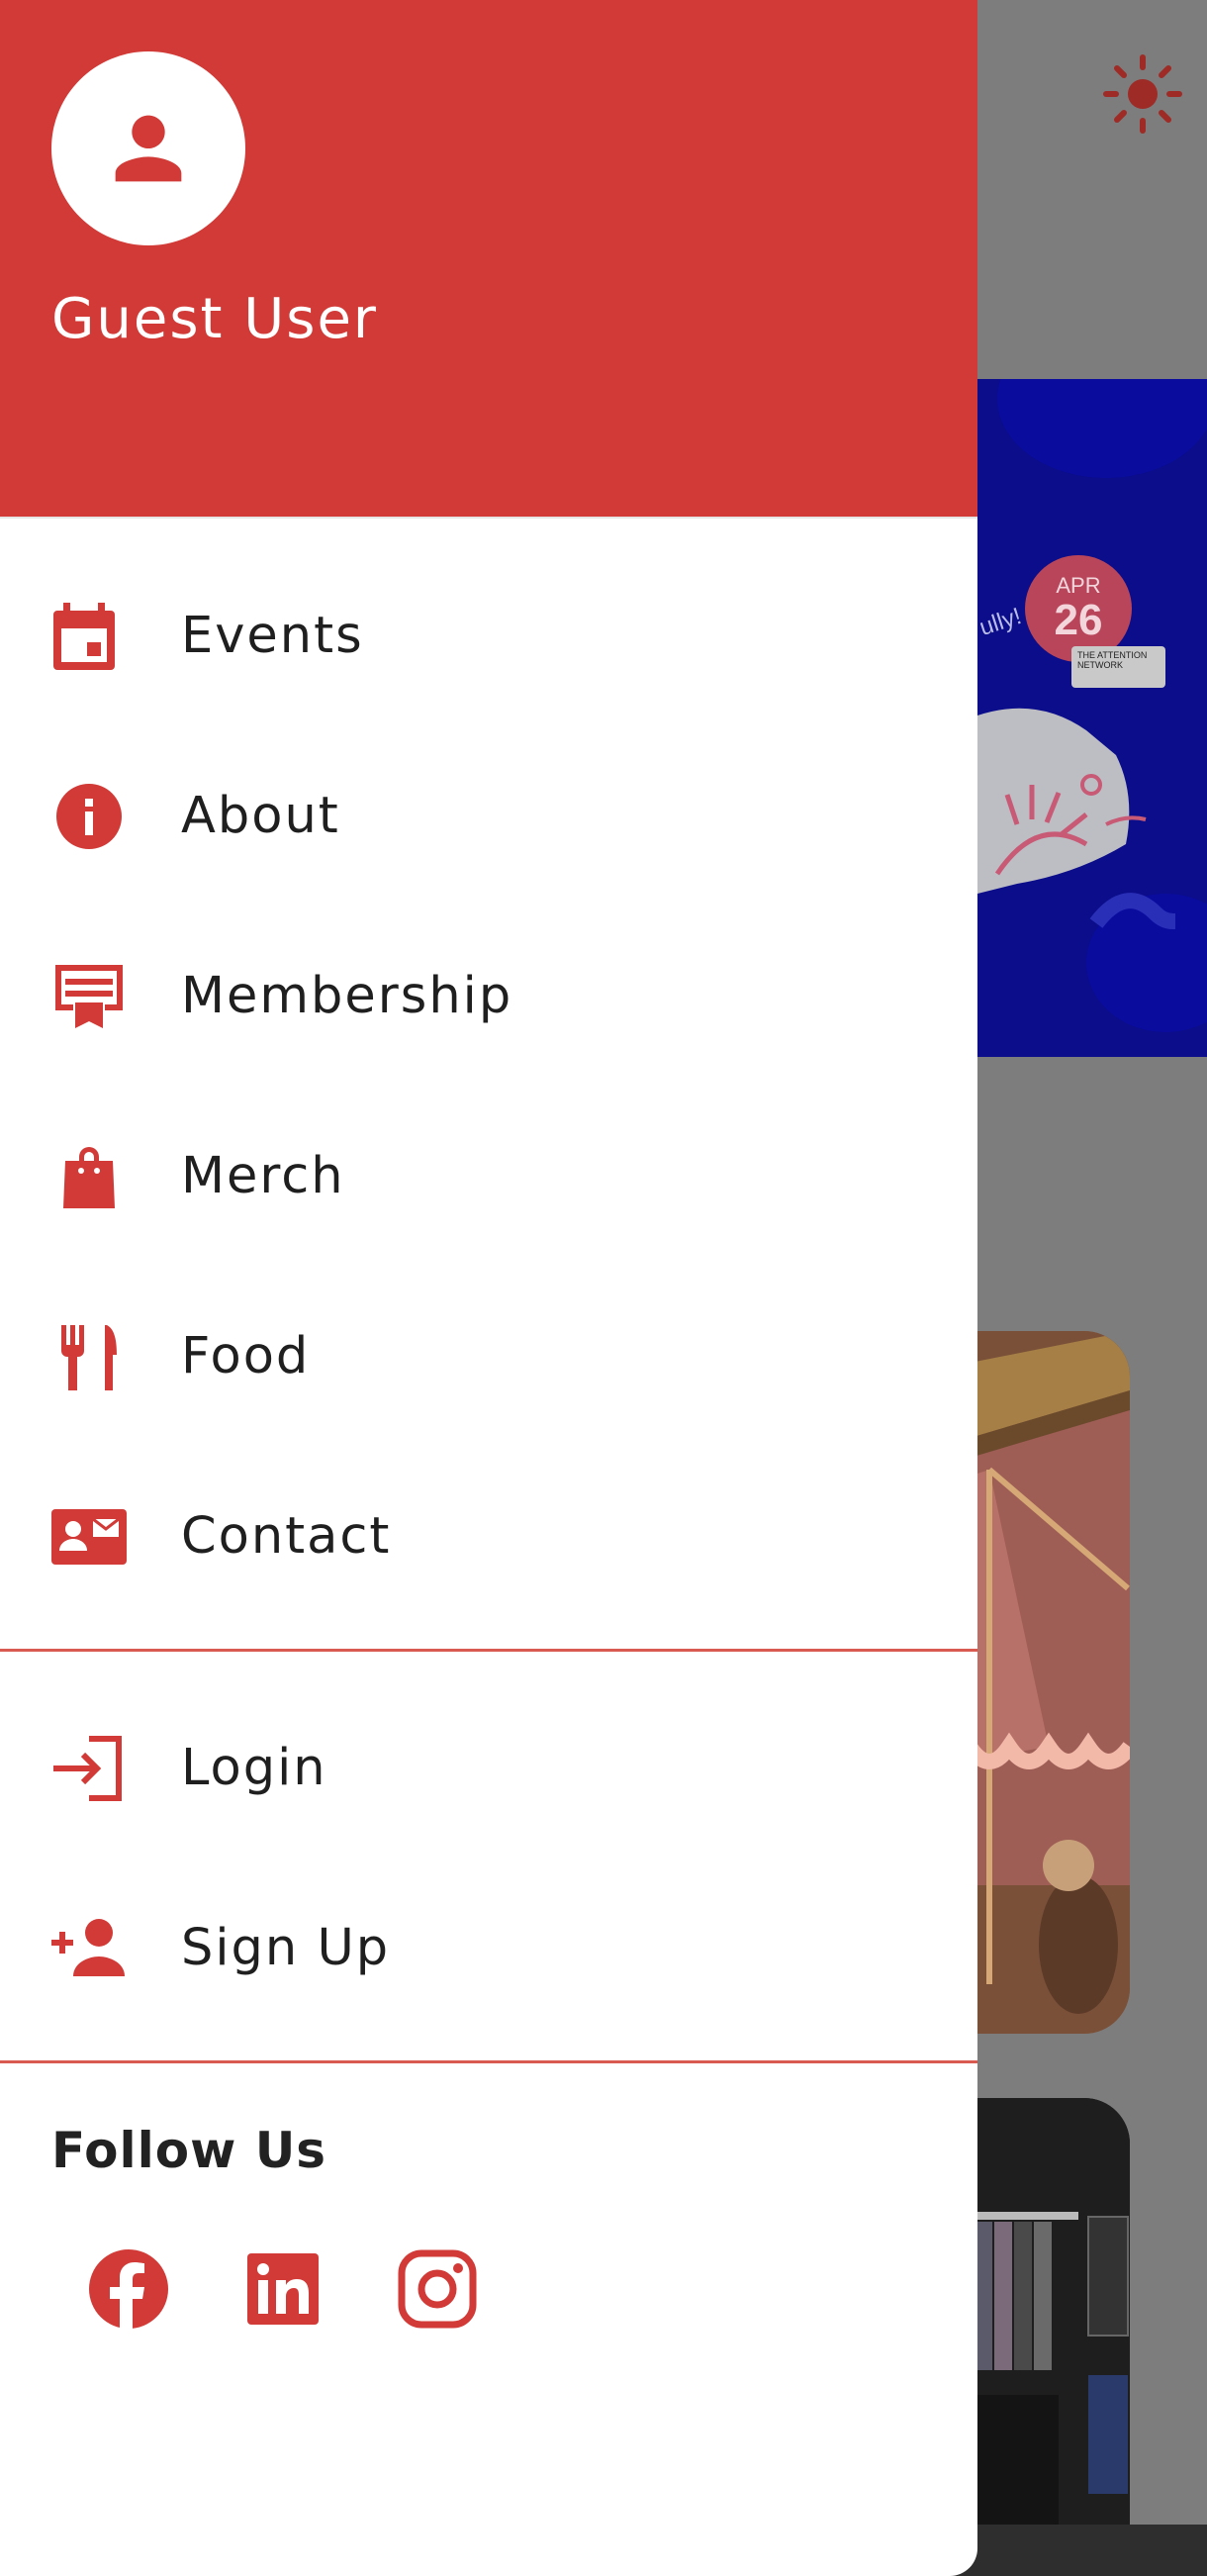 This screenshot has height=2576, width=1207. I want to click on menu-item-food: Food, so click(488, 1357).